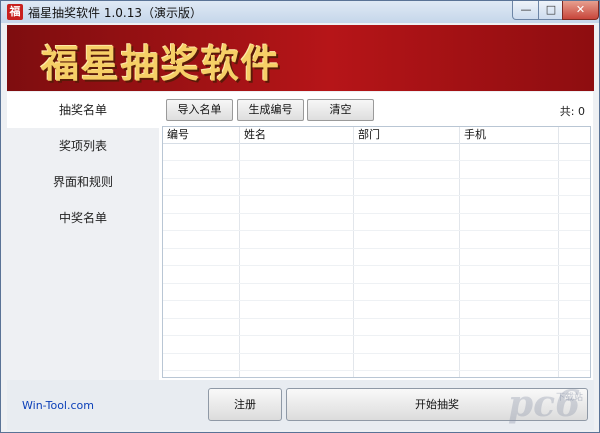 Image resolution: width=600 pixels, height=433 pixels. Describe the element at coordinates (509, 135) in the screenshot. I see `column-header-phone: 手机` at that location.